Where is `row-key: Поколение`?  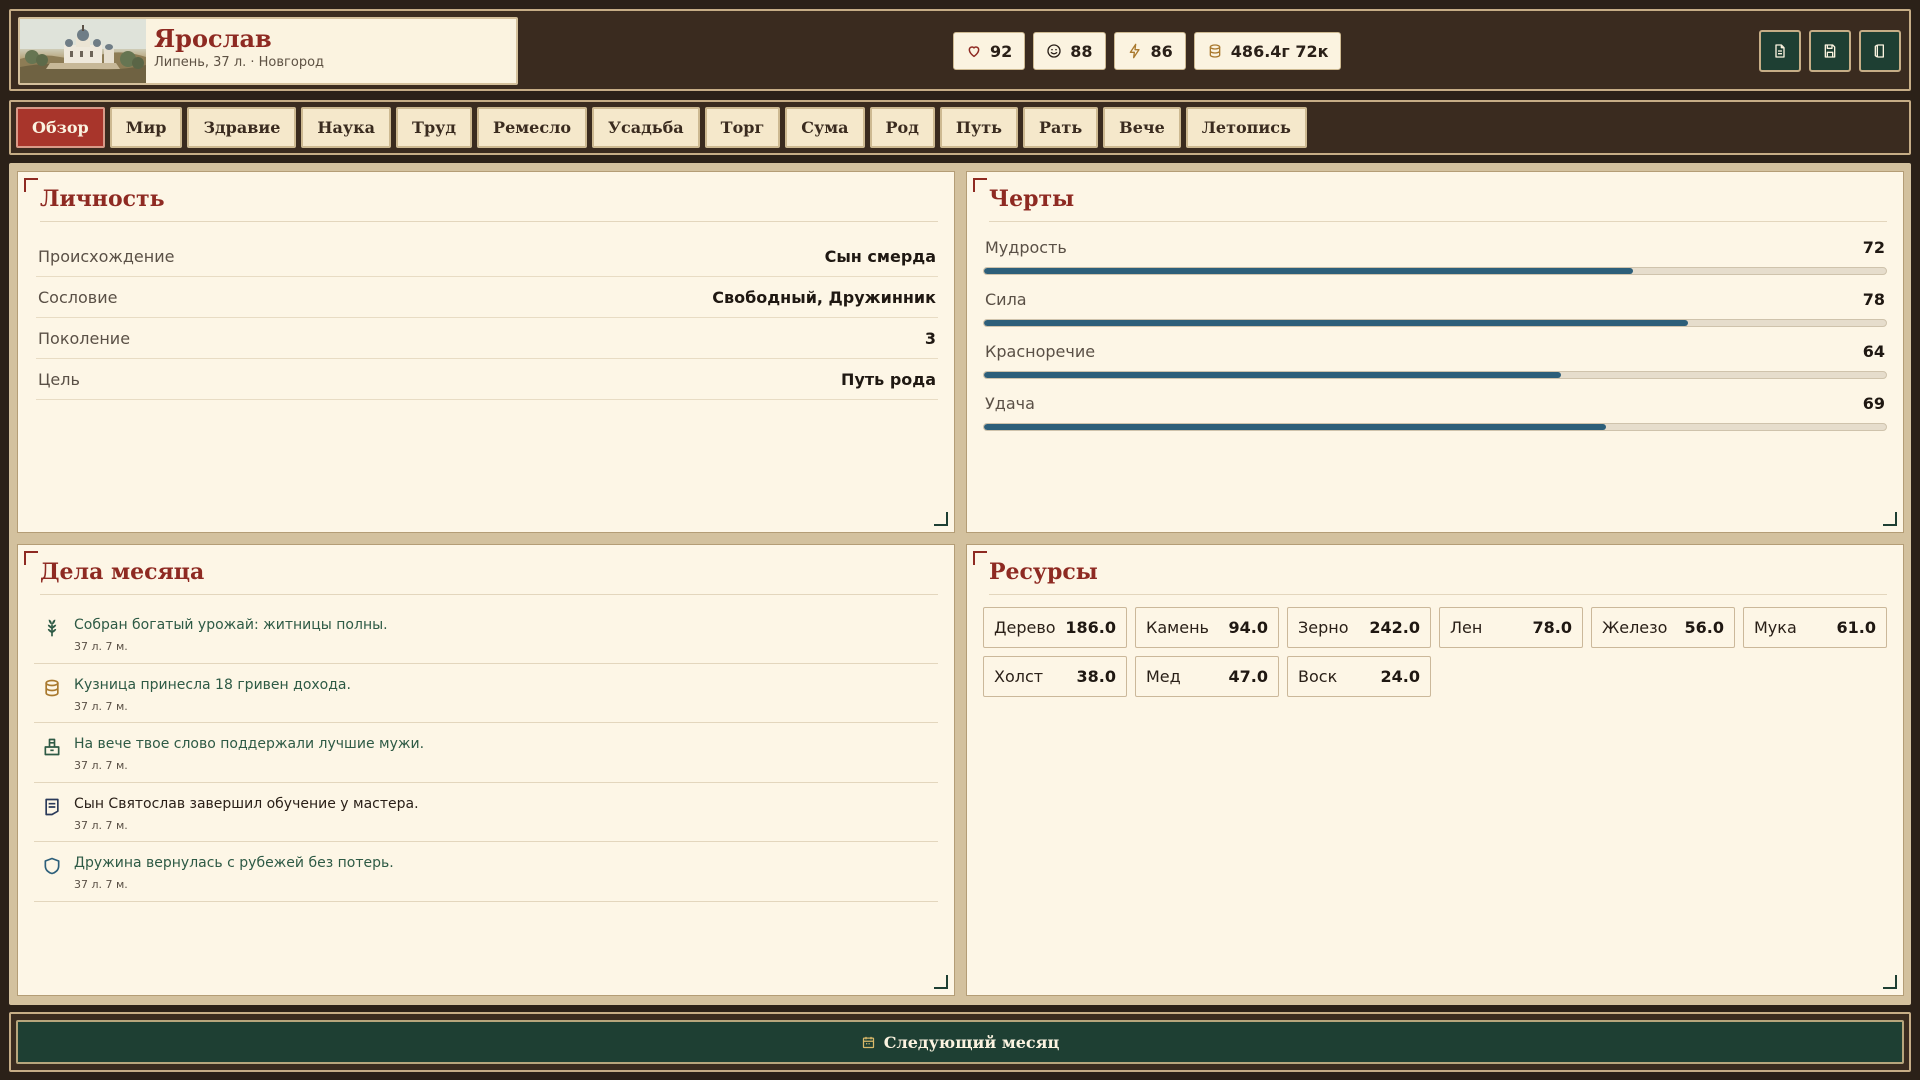
row-key: Поколение is located at coordinates (84, 338).